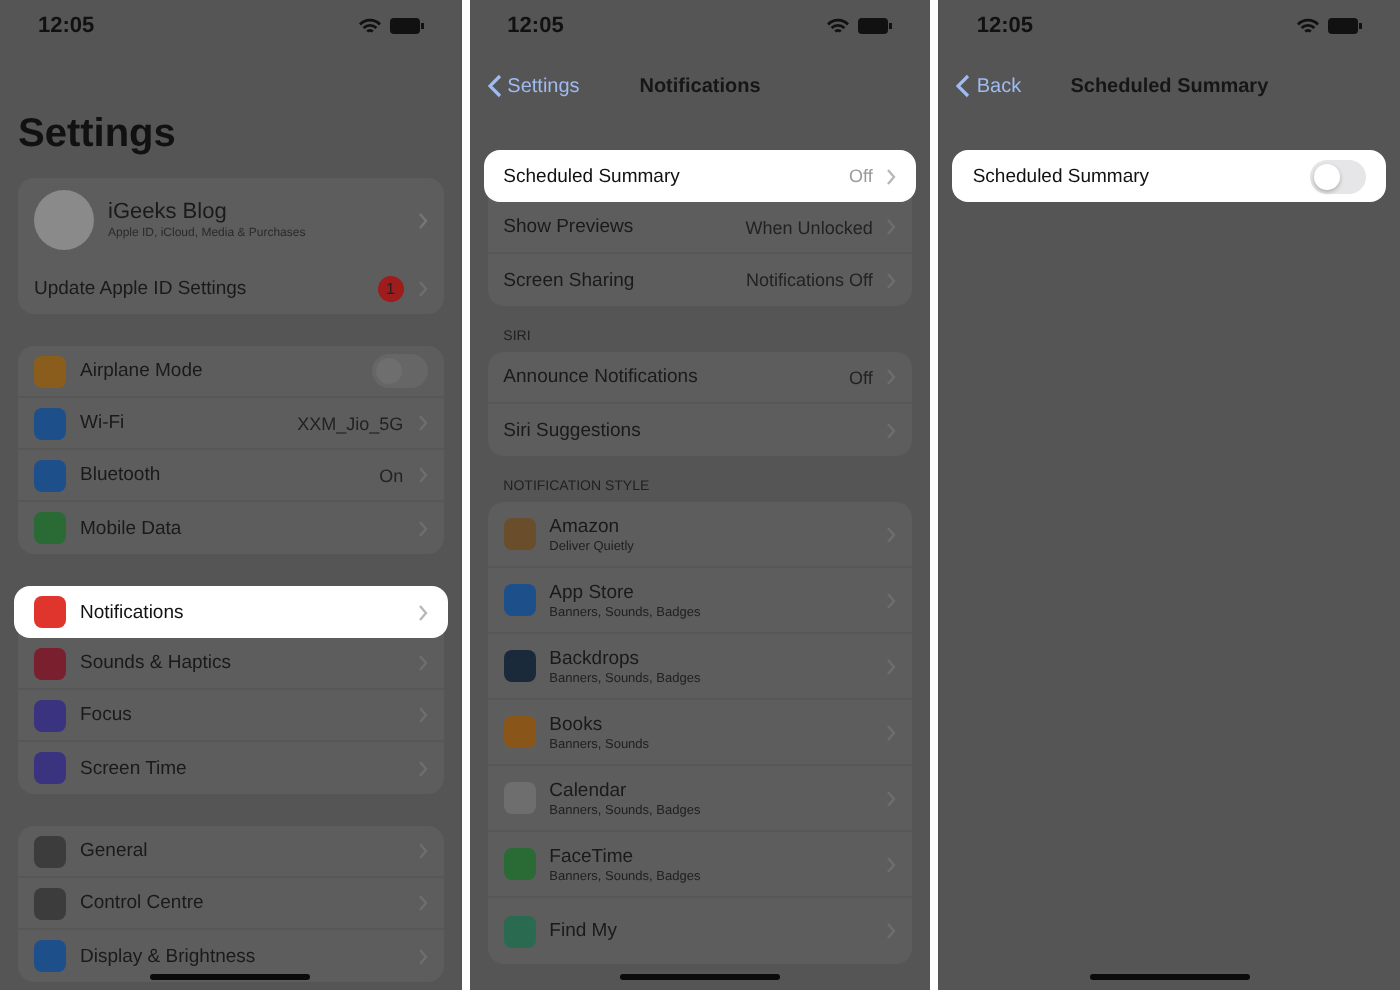 The width and height of the screenshot is (1400, 990). I want to click on settings-row: Control Centre, so click(231, 904).